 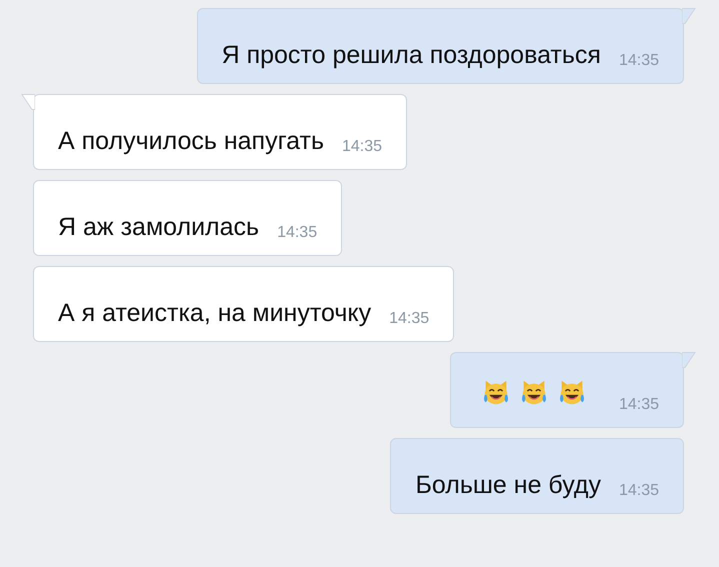 What do you see at coordinates (215, 313) in the screenshot?
I see `message-text: А я атеистка, на минуточку` at bounding box center [215, 313].